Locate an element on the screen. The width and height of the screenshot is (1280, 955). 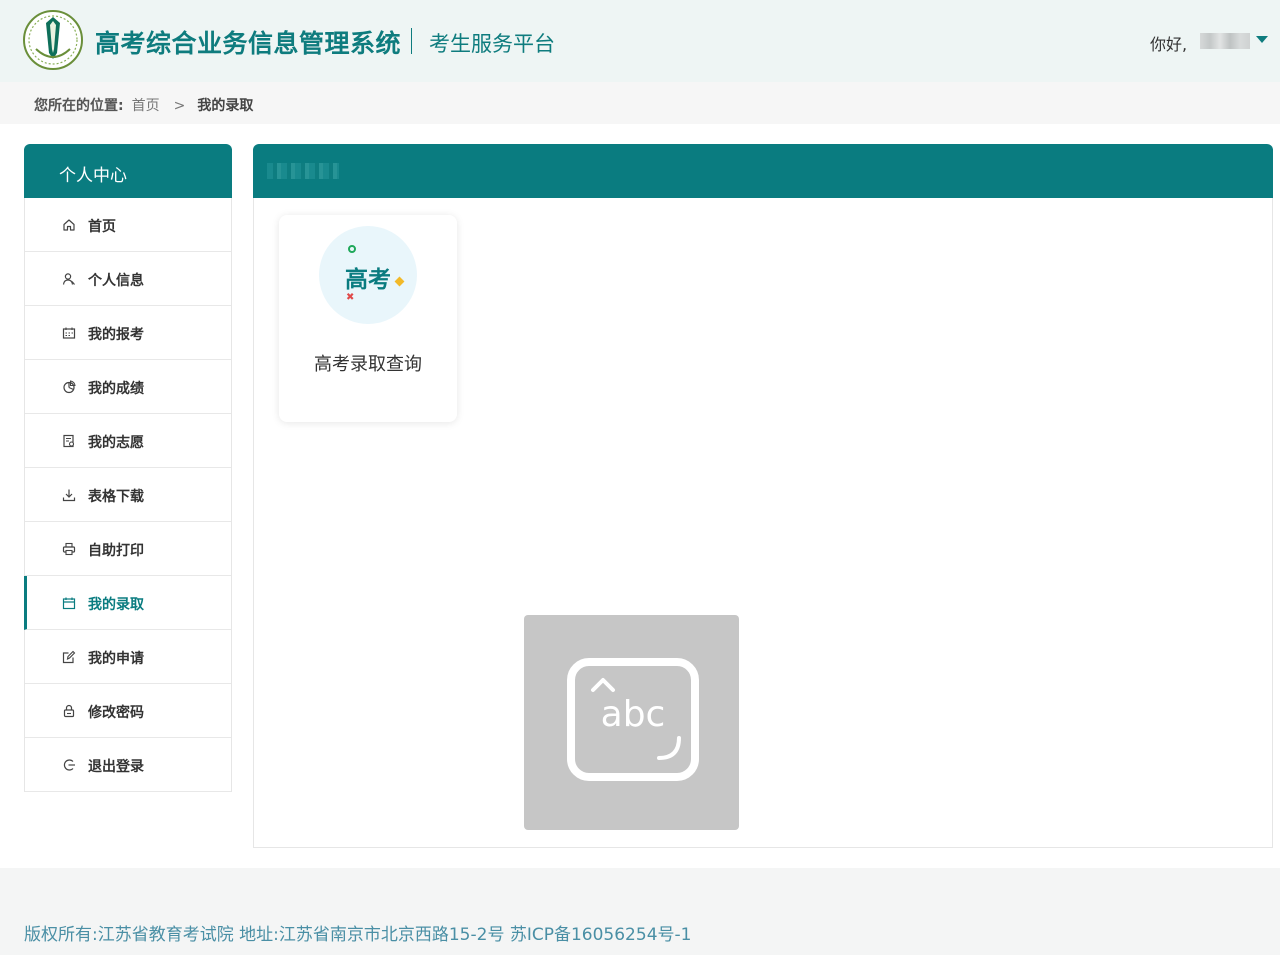
sidebar-item-requests: 我的申请 is located at coordinates (128, 657).